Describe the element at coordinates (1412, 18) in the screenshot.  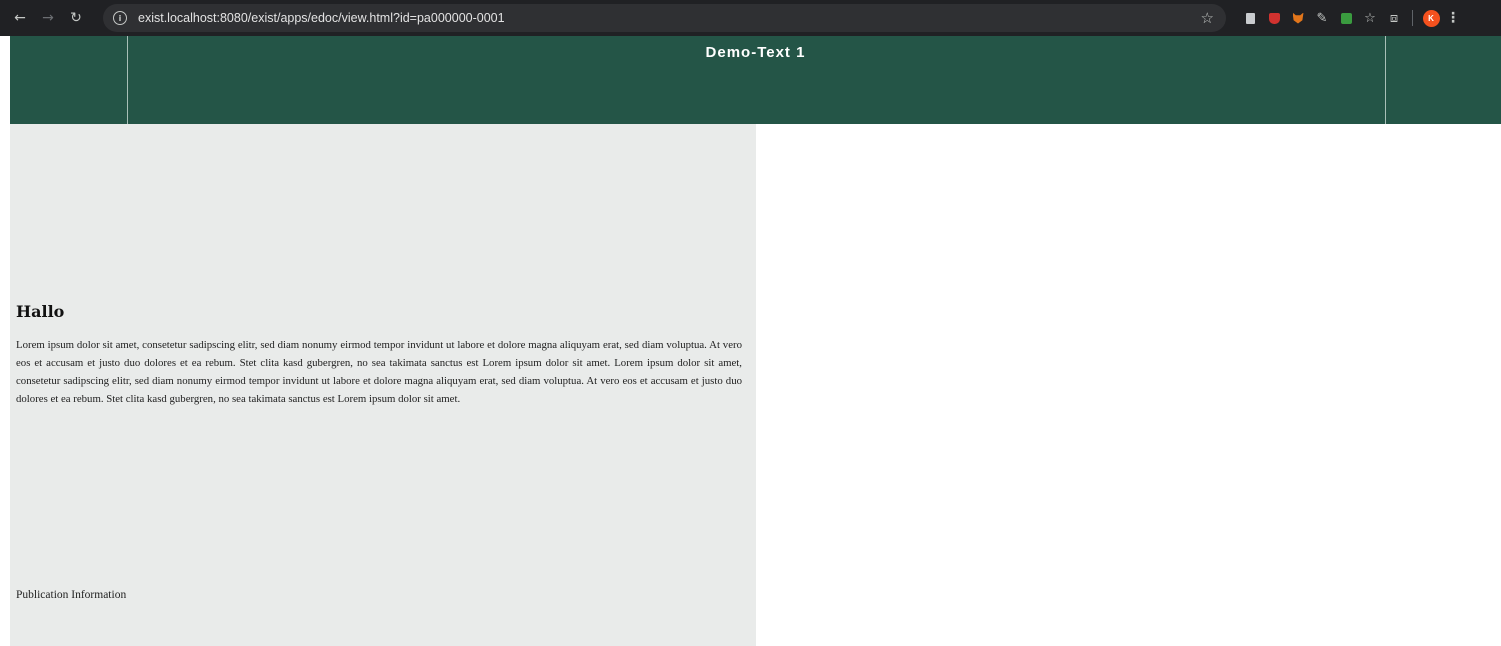
I see `toolbar-separator` at that location.